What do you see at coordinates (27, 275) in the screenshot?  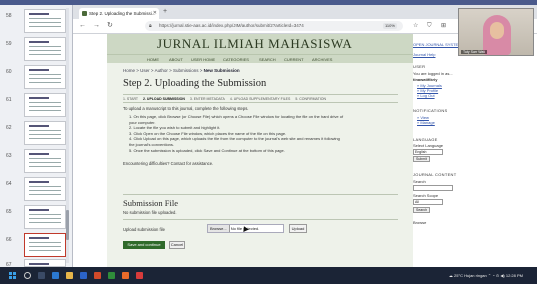 I see `search-icon` at bounding box center [27, 275].